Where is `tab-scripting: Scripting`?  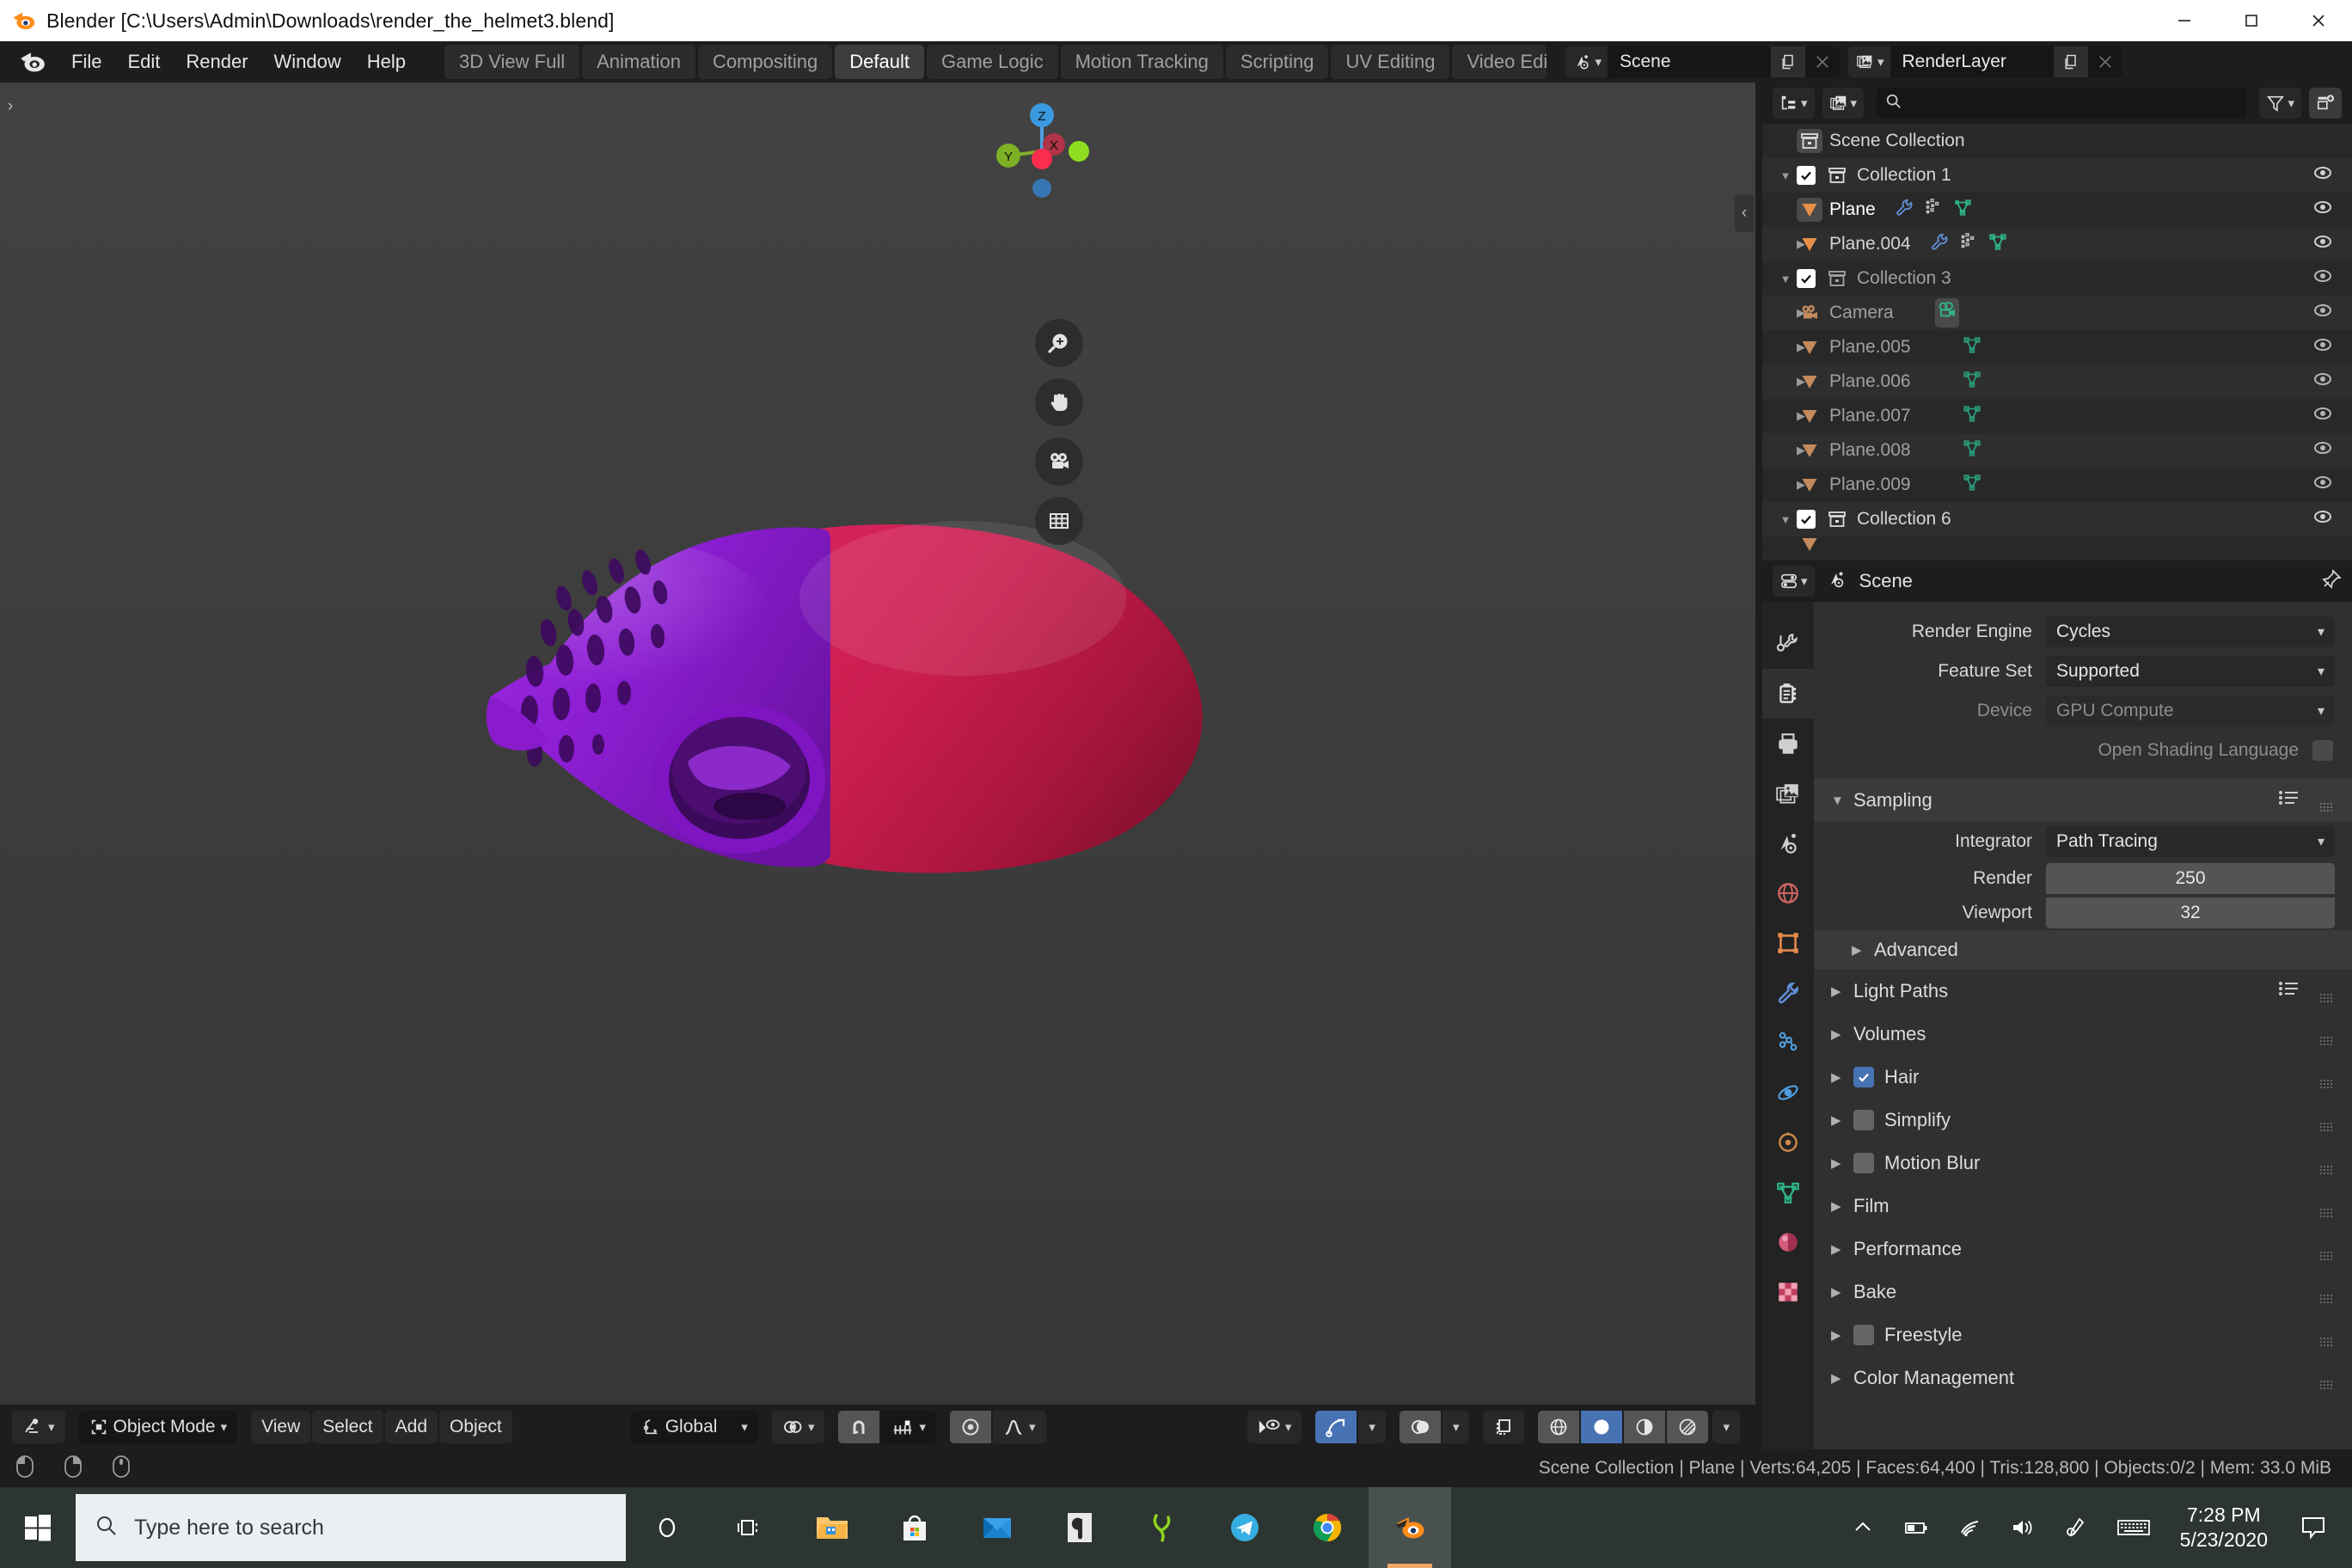 tab-scripting: Scripting is located at coordinates (1277, 62).